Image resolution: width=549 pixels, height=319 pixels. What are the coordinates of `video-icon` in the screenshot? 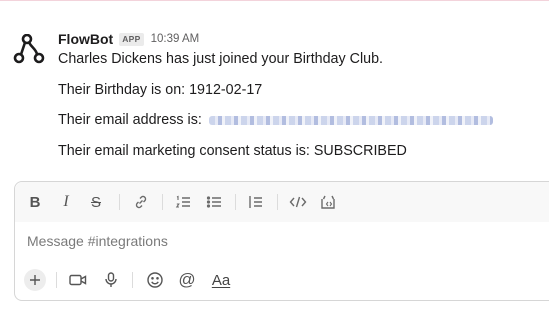 It's located at (78, 280).